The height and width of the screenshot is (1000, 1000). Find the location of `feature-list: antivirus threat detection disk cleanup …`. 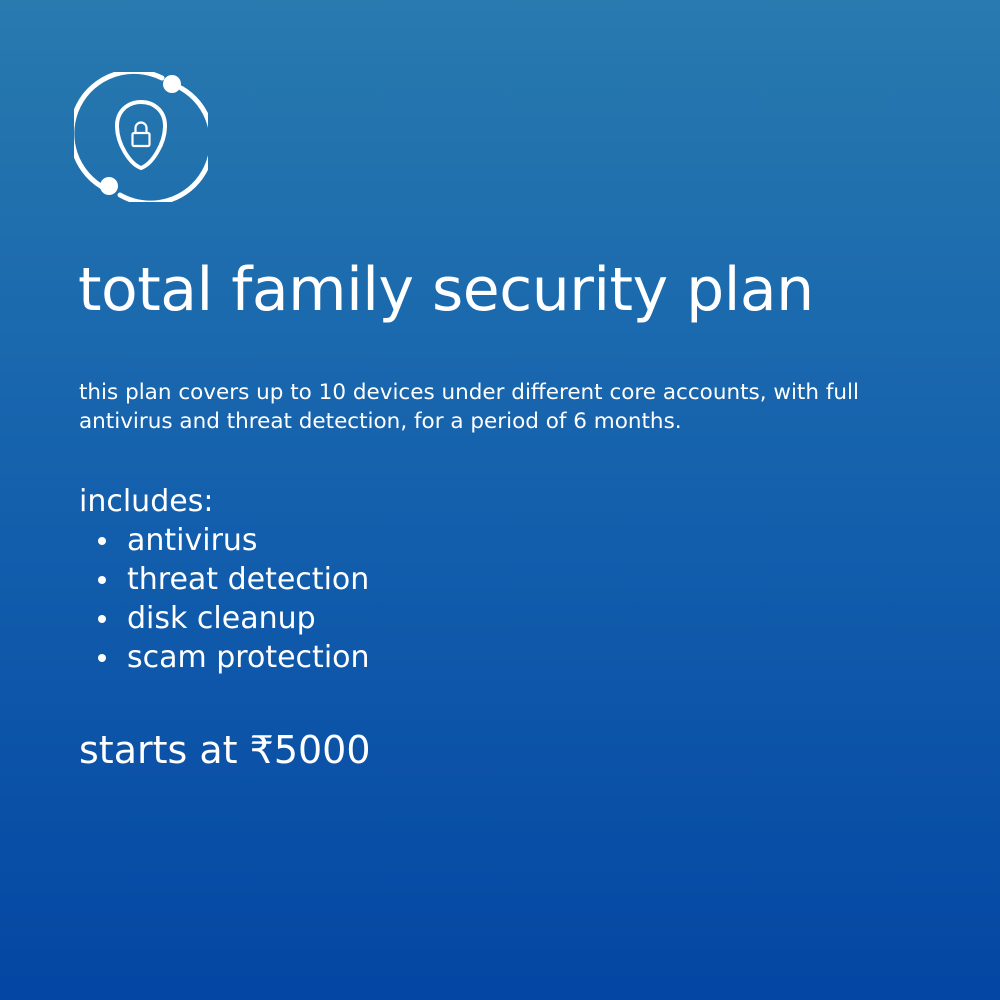

feature-list: antivirus threat detection disk cleanup … is located at coordinates (224, 599).